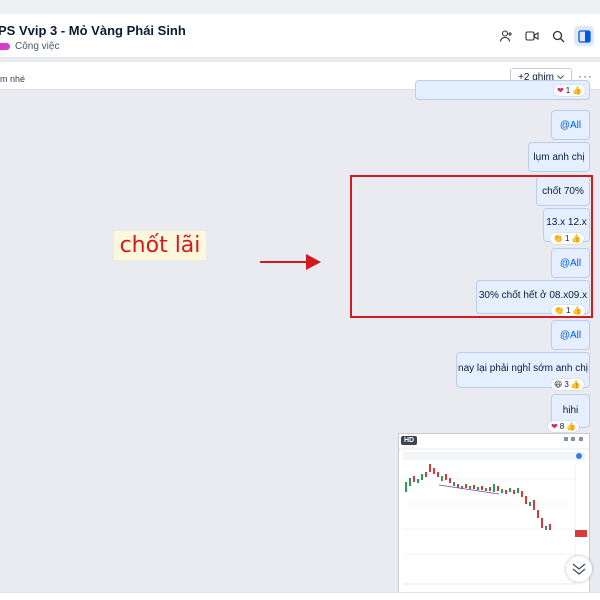 This screenshot has width=600, height=600. What do you see at coordinates (506, 36) in the screenshot?
I see `add-member-icon` at bounding box center [506, 36].